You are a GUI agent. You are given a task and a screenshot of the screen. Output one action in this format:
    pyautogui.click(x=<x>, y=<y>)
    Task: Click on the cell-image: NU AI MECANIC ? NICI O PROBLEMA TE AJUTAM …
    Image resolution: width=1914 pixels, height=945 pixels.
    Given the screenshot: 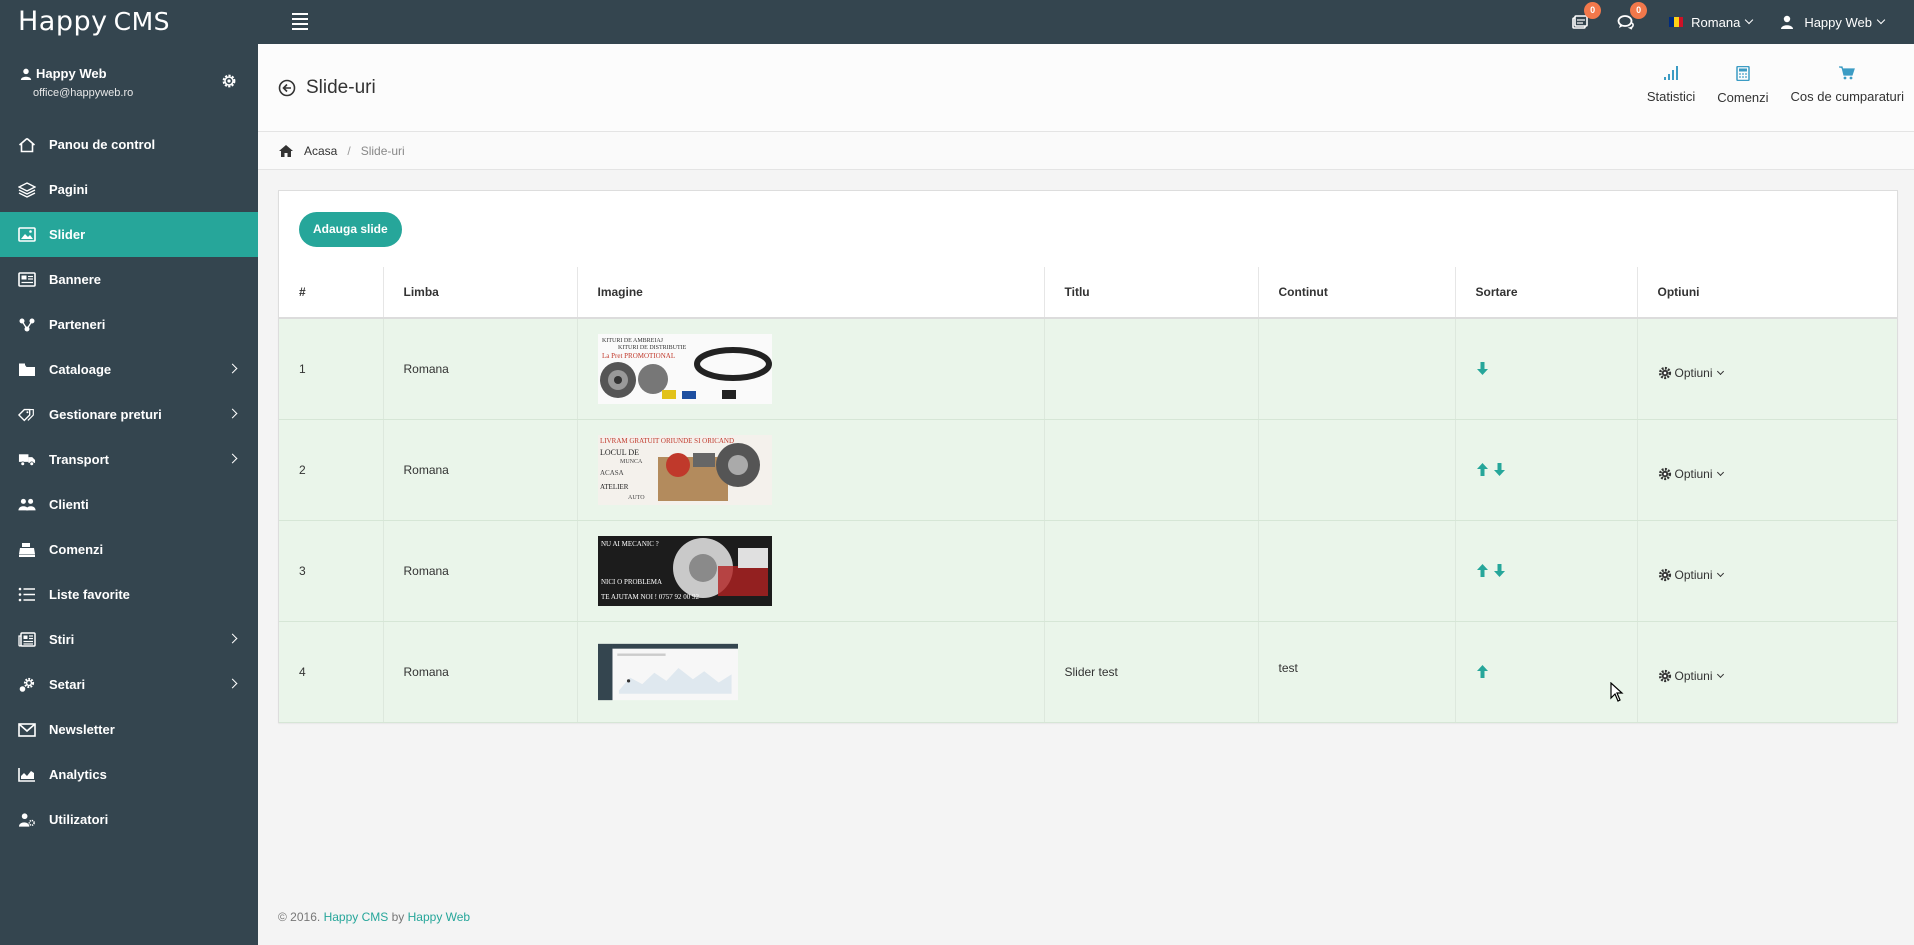 What is the action you would take?
    pyautogui.click(x=811, y=571)
    